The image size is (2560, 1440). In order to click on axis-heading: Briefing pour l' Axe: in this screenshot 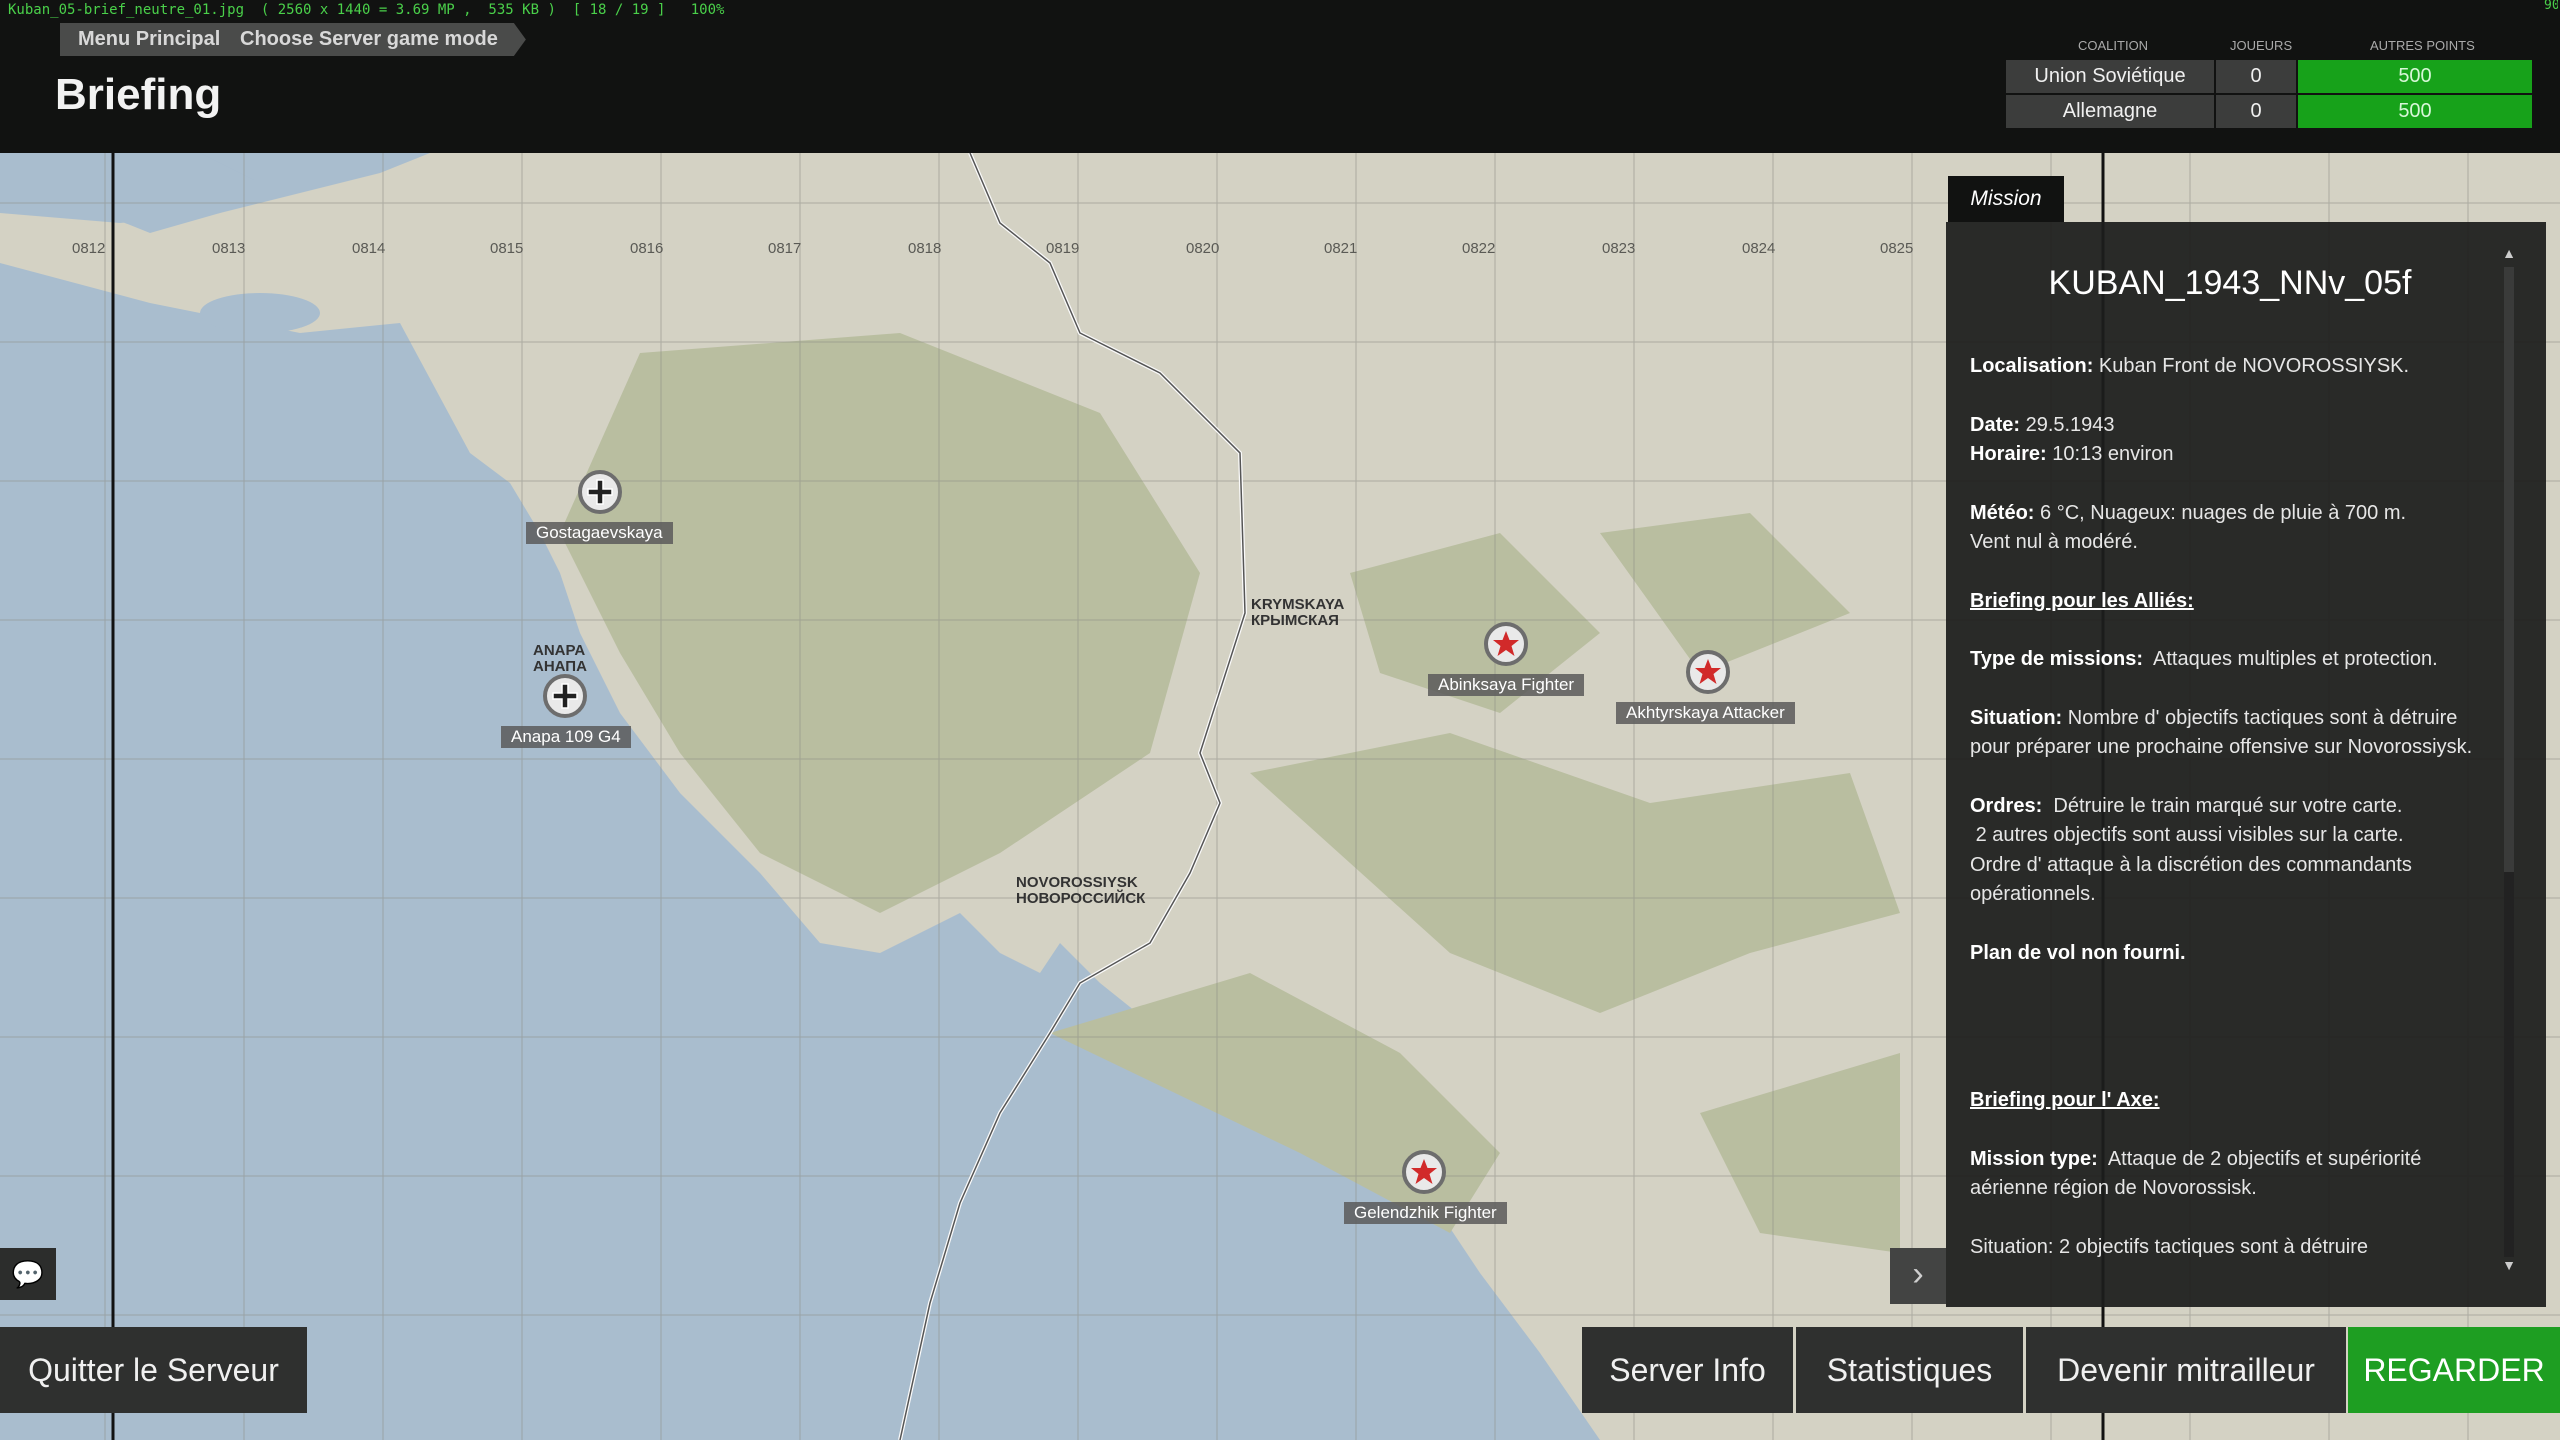, I will do `click(2065, 1100)`.